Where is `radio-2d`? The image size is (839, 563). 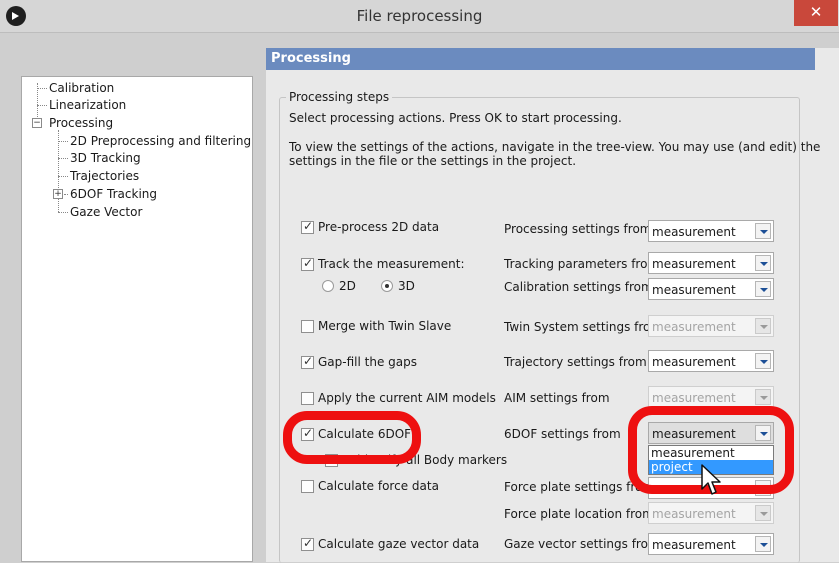 radio-2d is located at coordinates (328, 286).